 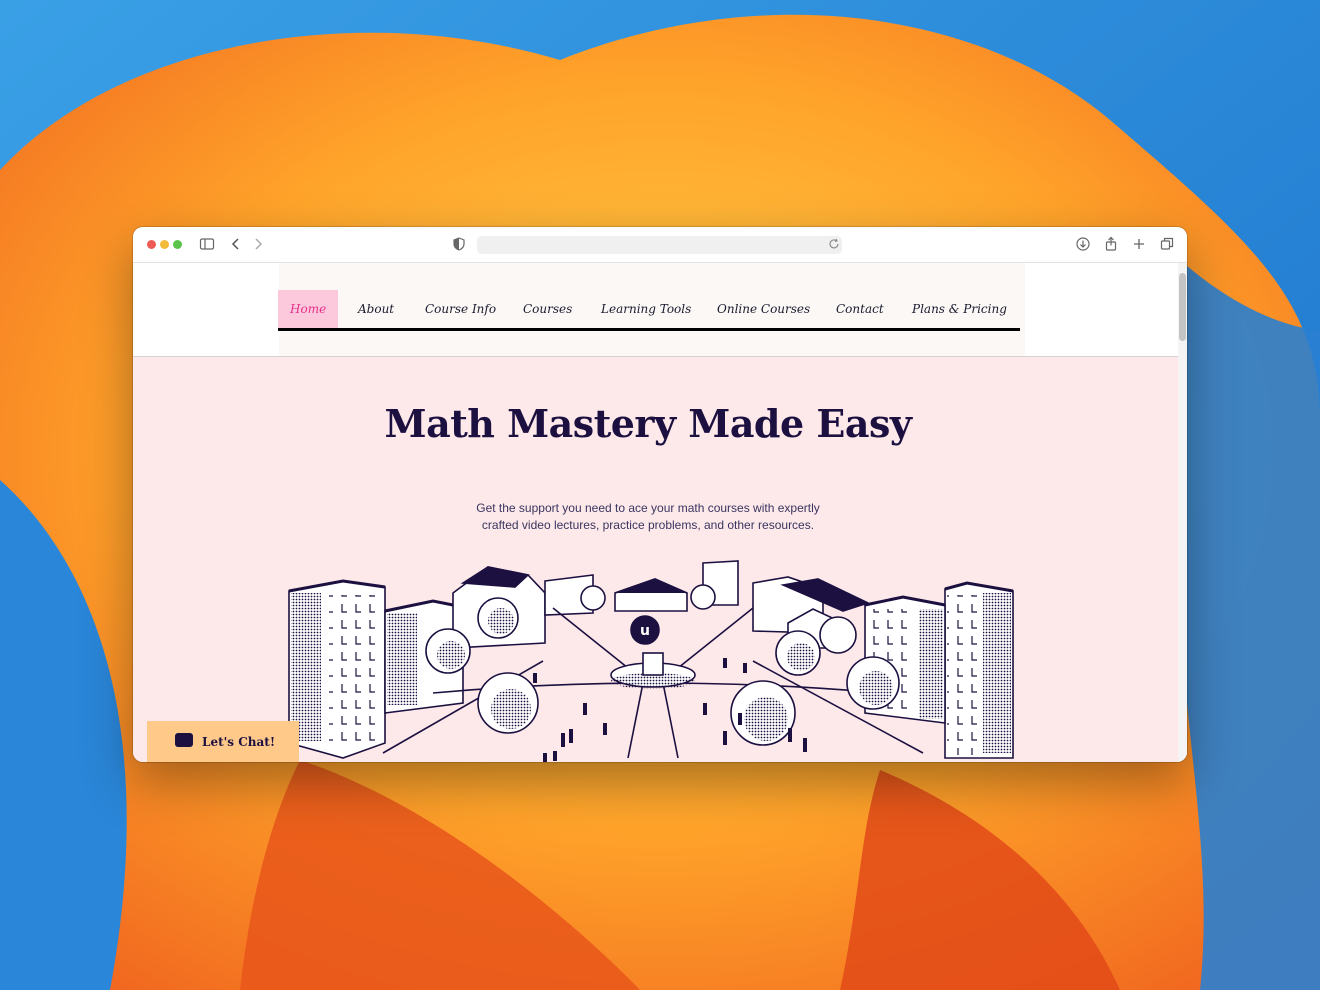 I want to click on nav-item-contact: Contact, so click(x=860, y=309).